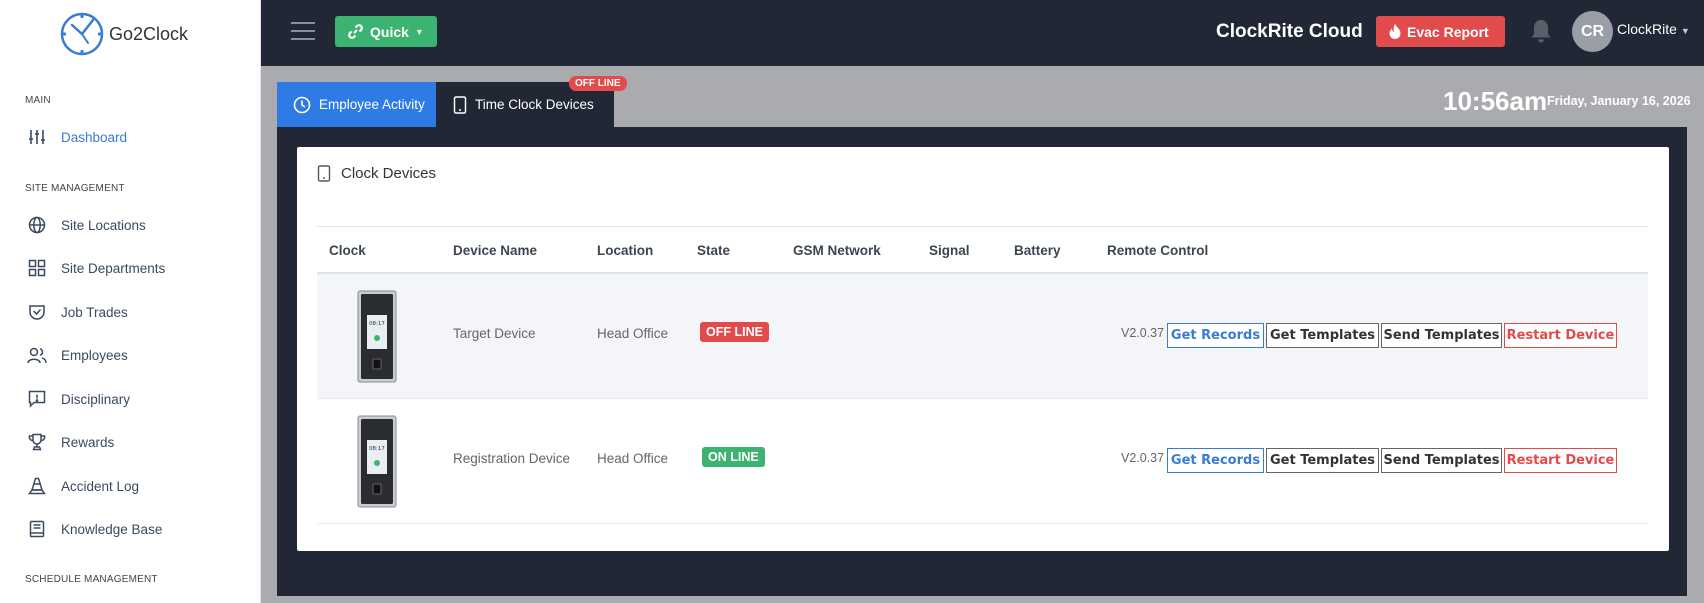 This screenshot has height=603, width=1704. What do you see at coordinates (625, 250) in the screenshot?
I see `column-header: Location` at bounding box center [625, 250].